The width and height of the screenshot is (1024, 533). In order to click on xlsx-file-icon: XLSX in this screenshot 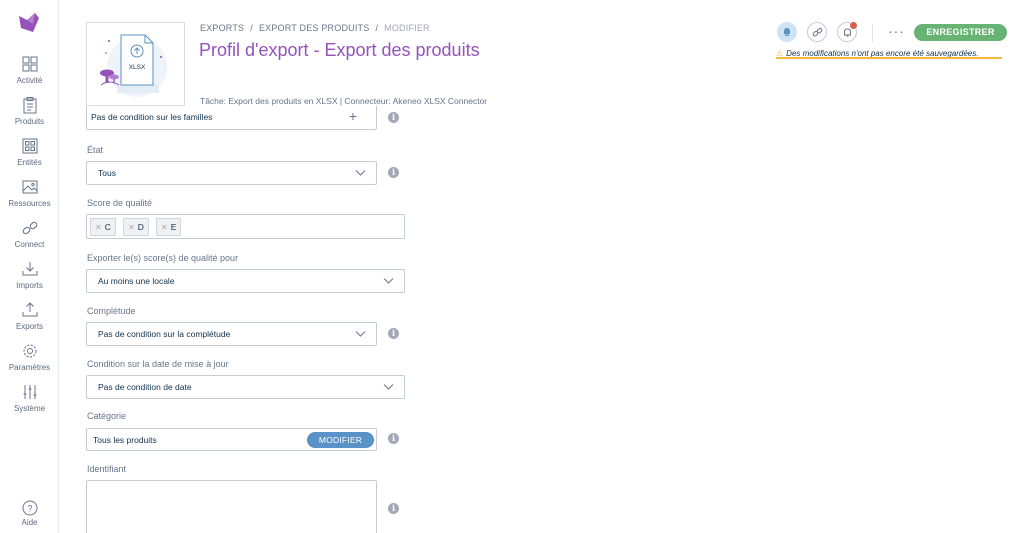, I will do `click(133, 65)`.